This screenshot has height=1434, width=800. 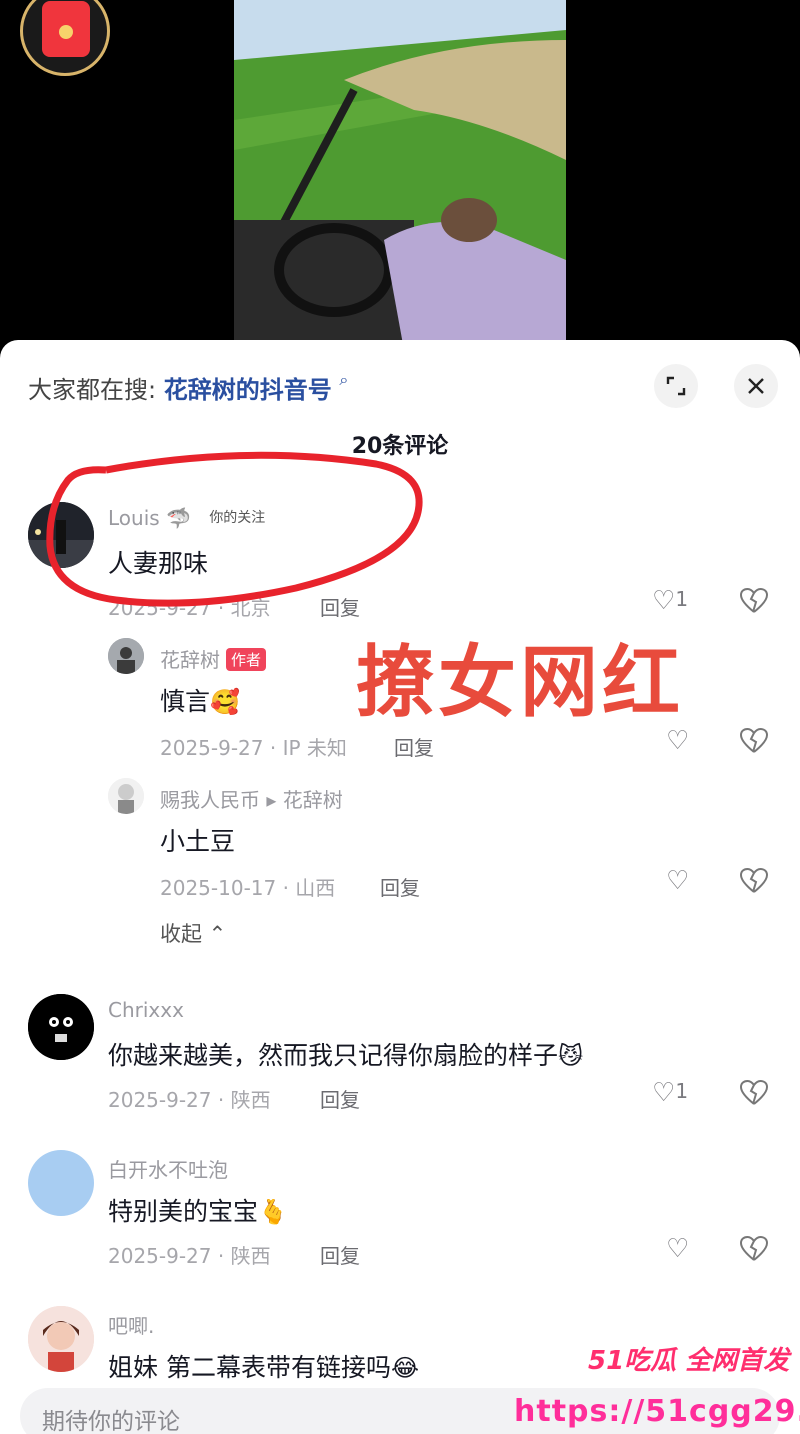 I want to click on finger-heart-icon: 🫰, so click(x=273, y=1212).